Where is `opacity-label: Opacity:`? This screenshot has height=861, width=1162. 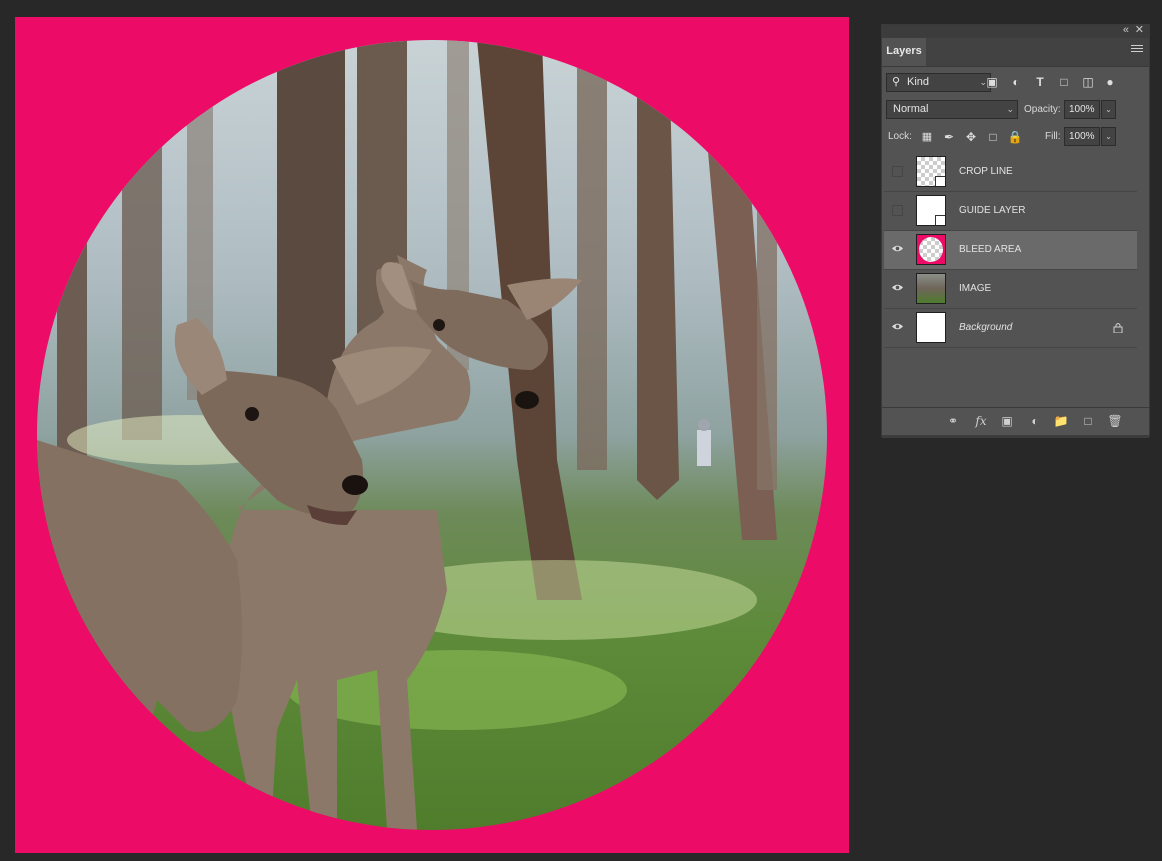
opacity-label: Opacity: is located at coordinates (1042, 109).